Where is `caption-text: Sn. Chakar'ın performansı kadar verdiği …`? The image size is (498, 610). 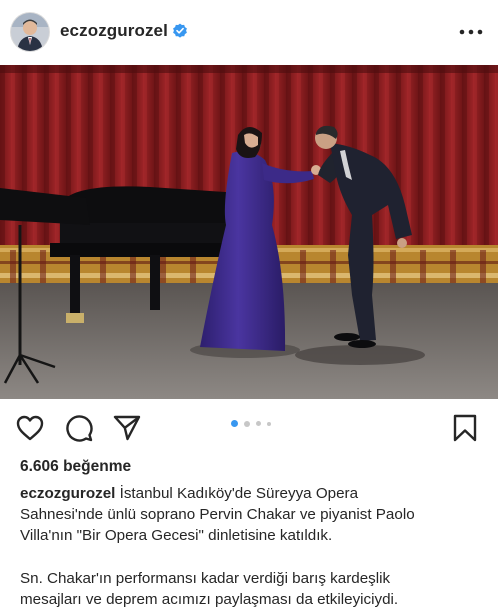 caption-text: Sn. Chakar'ın performansı kadar verdiği … is located at coordinates (205, 578).